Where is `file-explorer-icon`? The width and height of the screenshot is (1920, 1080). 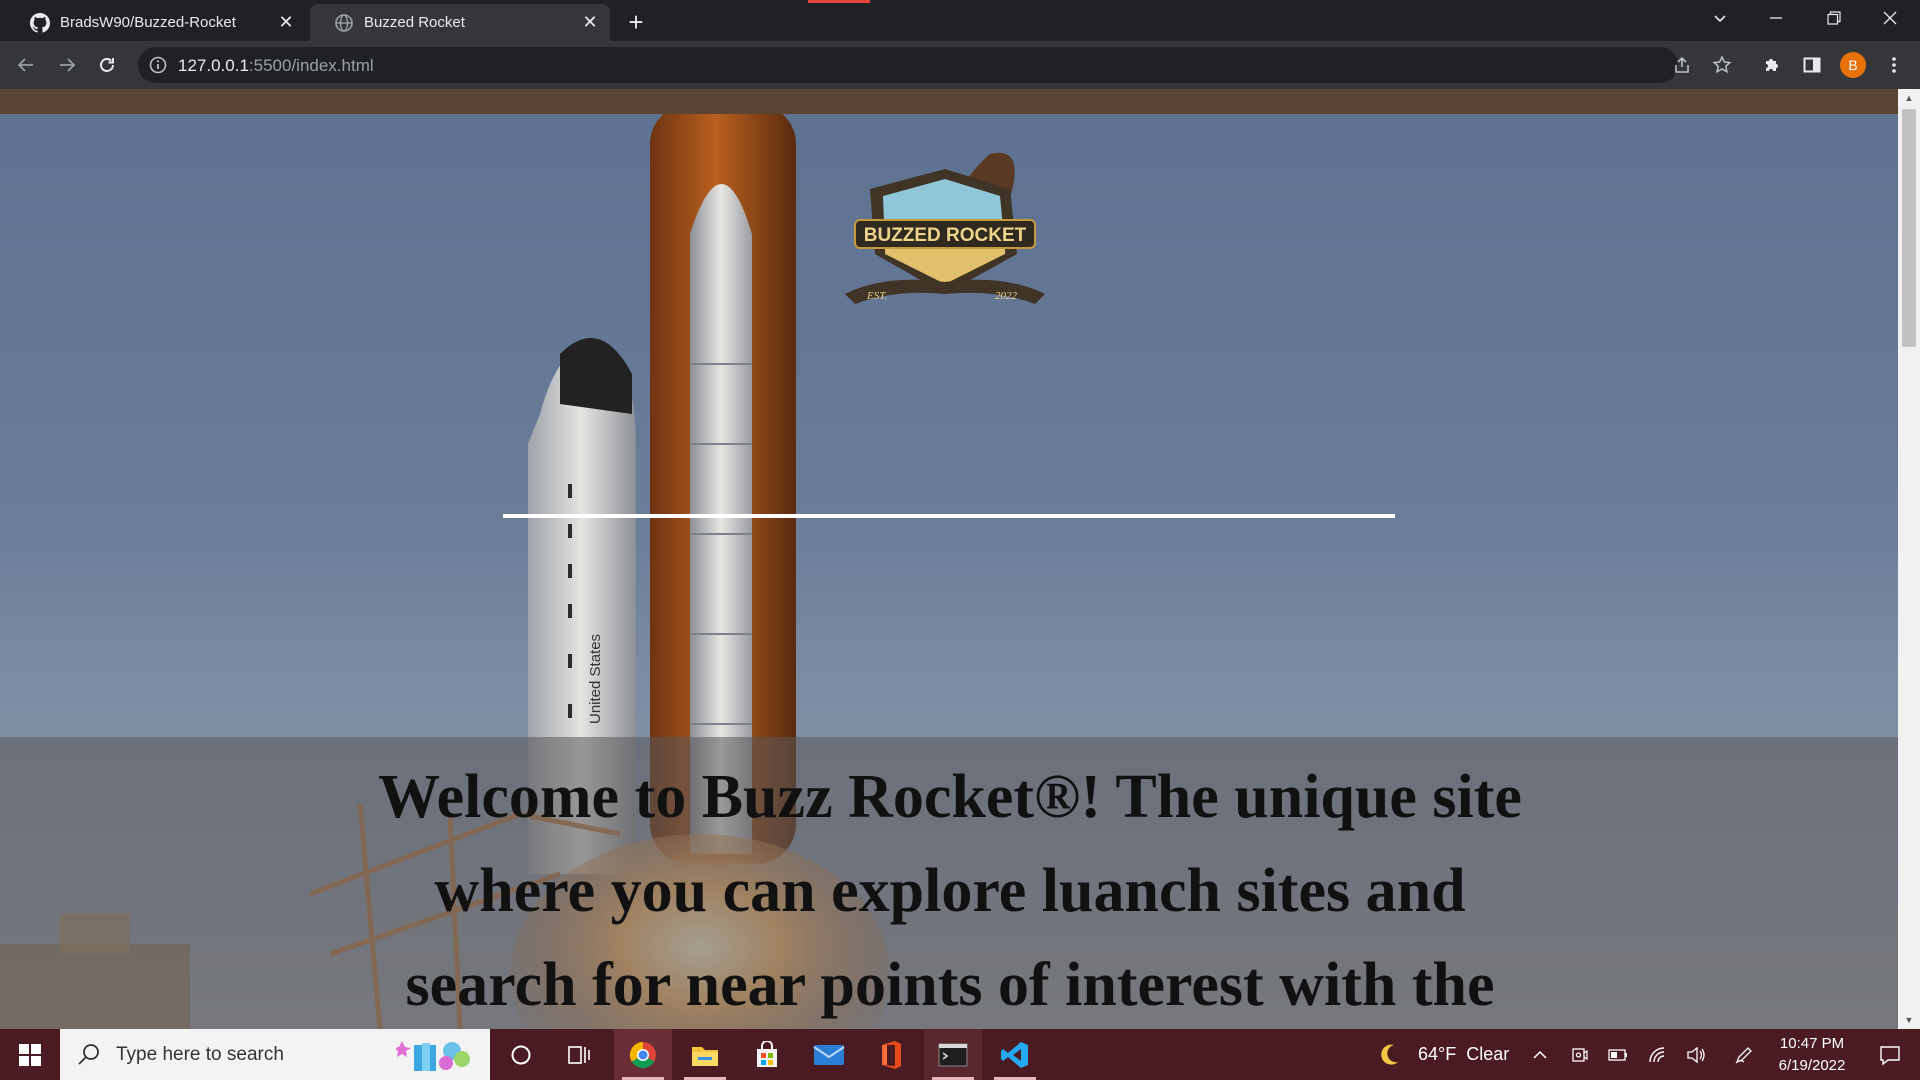 file-explorer-icon is located at coordinates (705, 1056).